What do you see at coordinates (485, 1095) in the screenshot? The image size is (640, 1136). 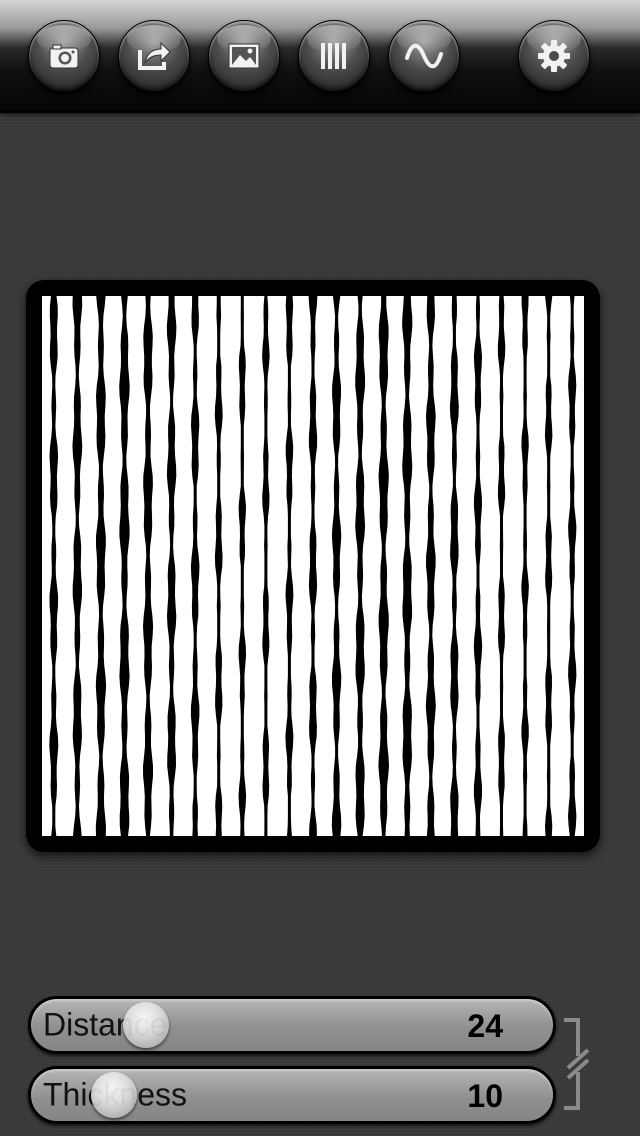 I see `thickness-value: 10` at bounding box center [485, 1095].